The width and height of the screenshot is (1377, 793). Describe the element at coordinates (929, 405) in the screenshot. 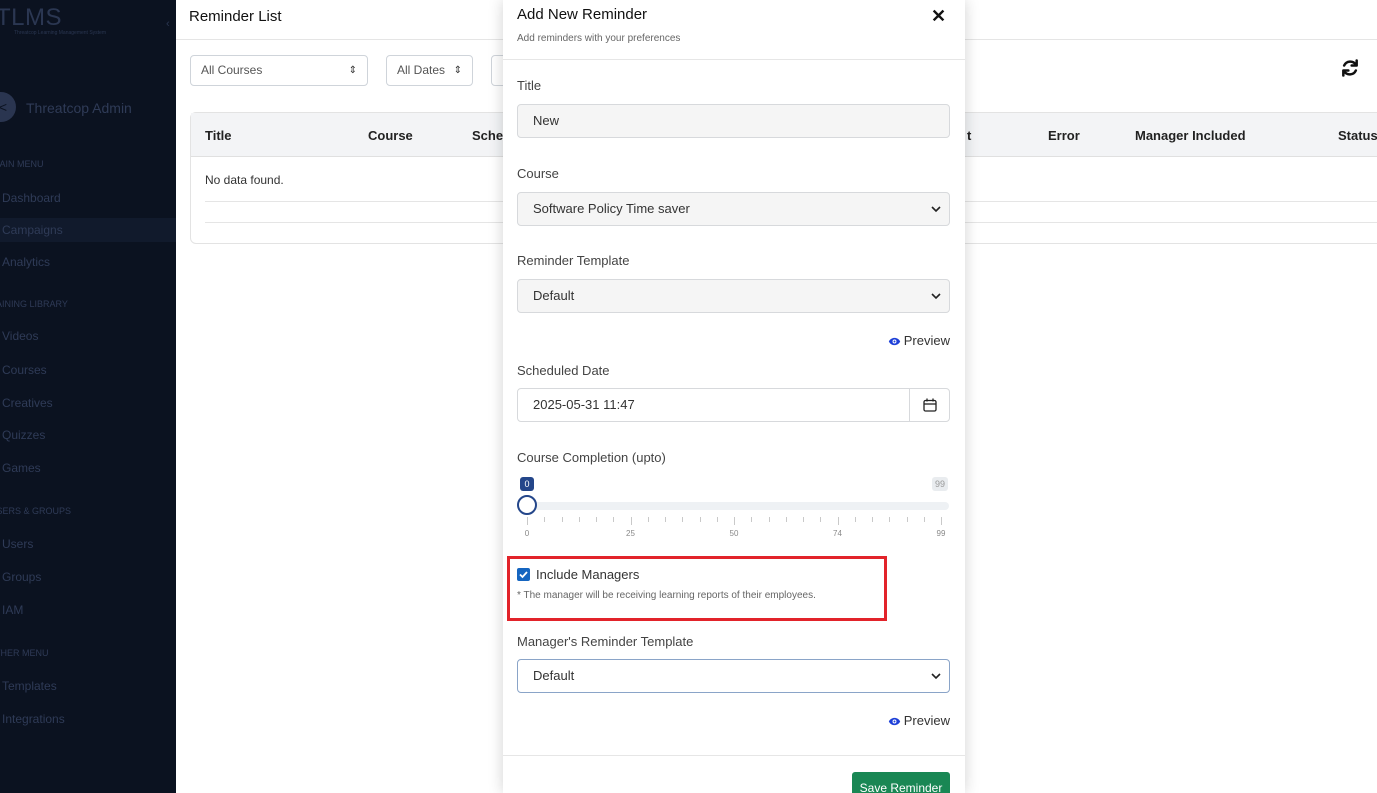

I see `calendar-icon` at that location.